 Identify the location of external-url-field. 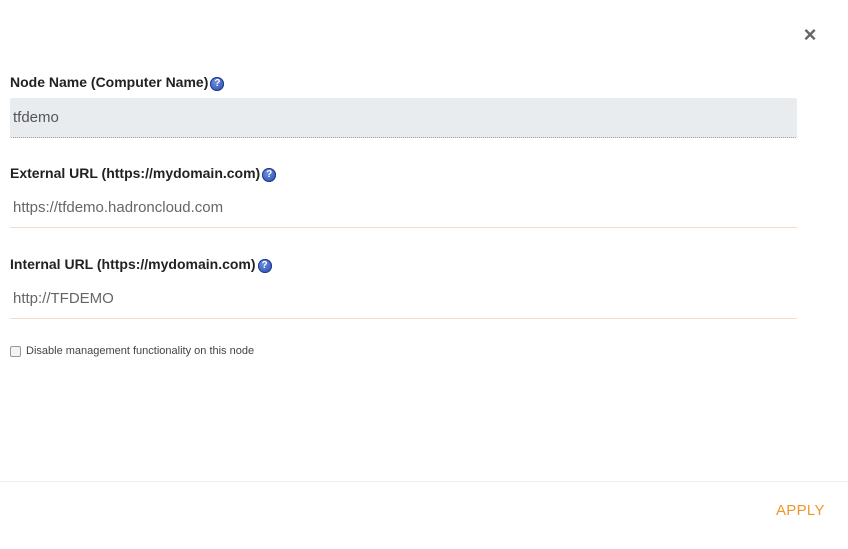
(403, 208).